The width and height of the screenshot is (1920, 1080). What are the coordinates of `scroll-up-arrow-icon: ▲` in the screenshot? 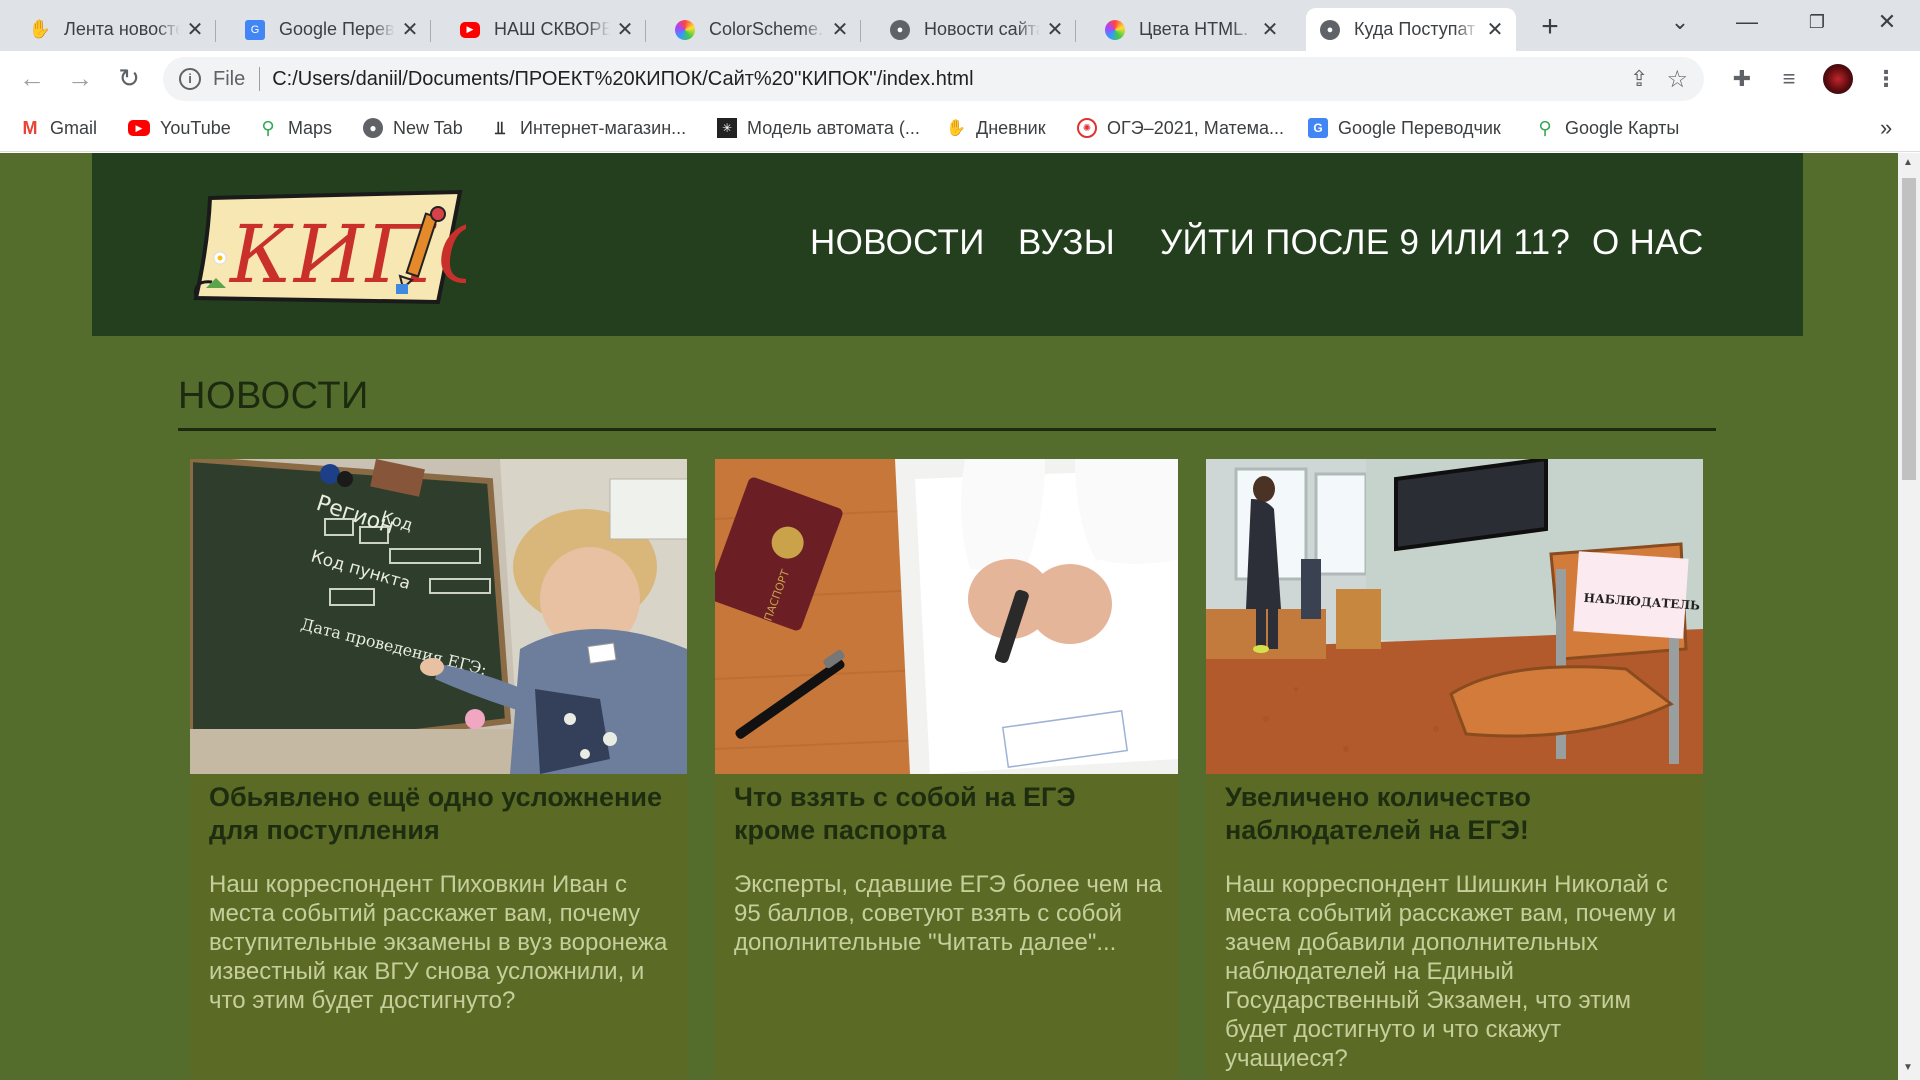 It's located at (1908, 162).